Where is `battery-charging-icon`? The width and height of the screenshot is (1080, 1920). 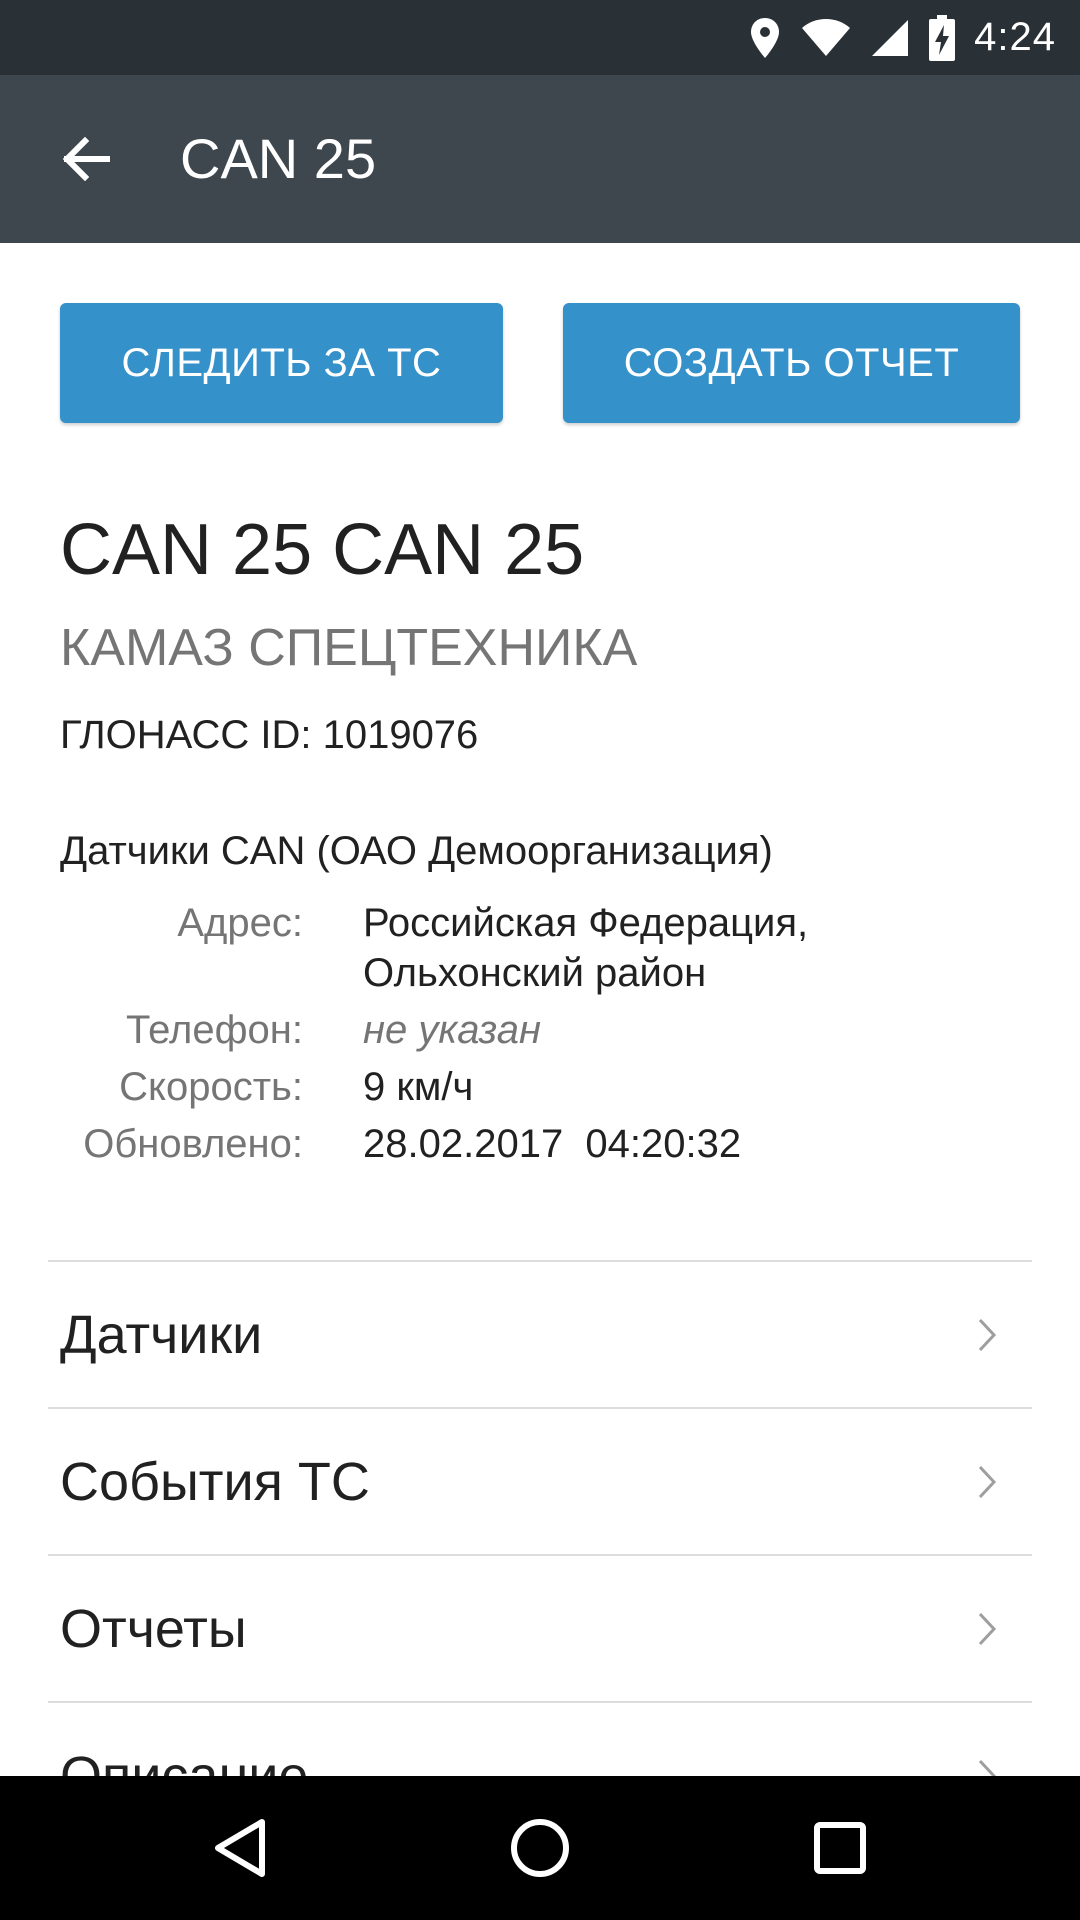 battery-charging-icon is located at coordinates (942, 37).